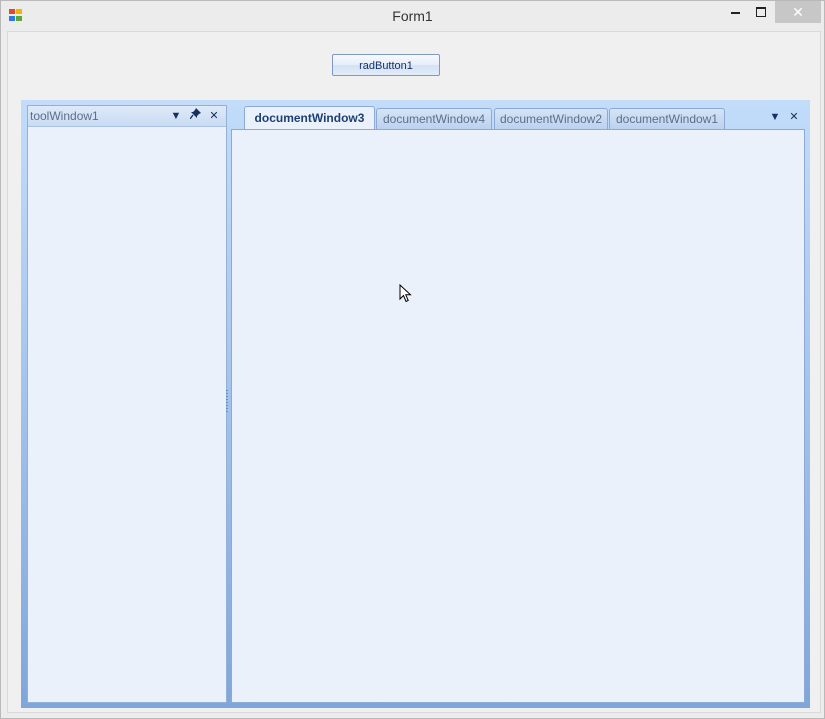  What do you see at coordinates (667, 118) in the screenshot?
I see `tab-documentwindow1: documentWindow1` at bounding box center [667, 118].